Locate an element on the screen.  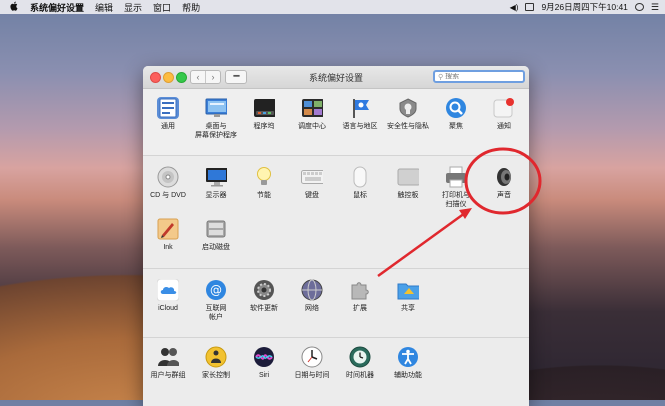
language-icon is located at coordinates (360, 108).